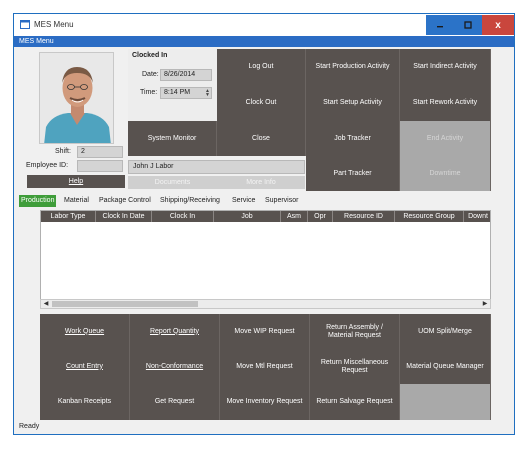  Describe the element at coordinates (100, 152) in the screenshot. I see `shift-field: 2` at that location.